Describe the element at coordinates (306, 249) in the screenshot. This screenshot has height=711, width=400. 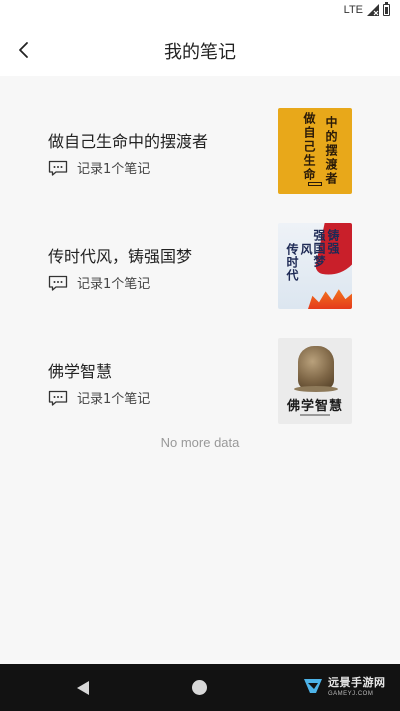
I see `cover-text: 风` at that location.